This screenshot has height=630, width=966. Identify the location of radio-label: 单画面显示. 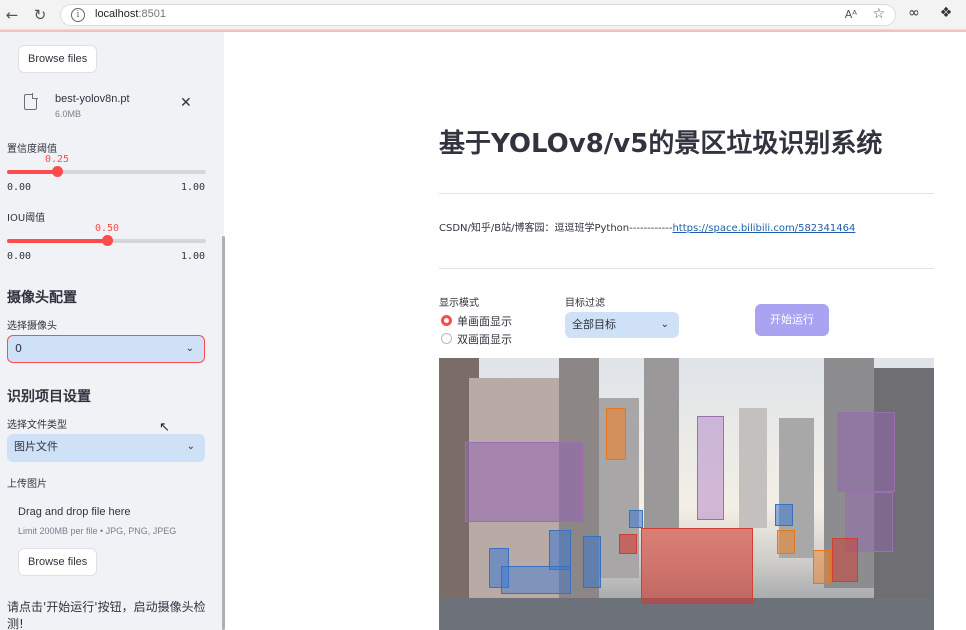
(484, 321).